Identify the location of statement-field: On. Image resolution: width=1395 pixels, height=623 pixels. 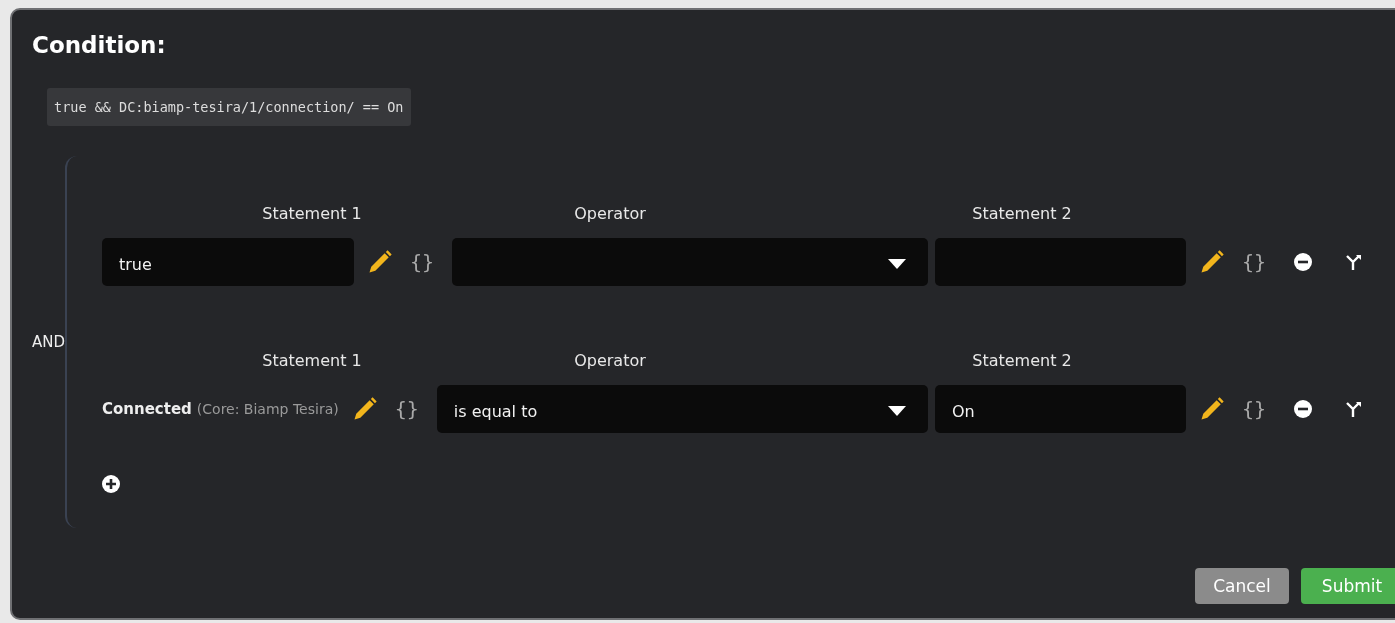
(1060, 409).